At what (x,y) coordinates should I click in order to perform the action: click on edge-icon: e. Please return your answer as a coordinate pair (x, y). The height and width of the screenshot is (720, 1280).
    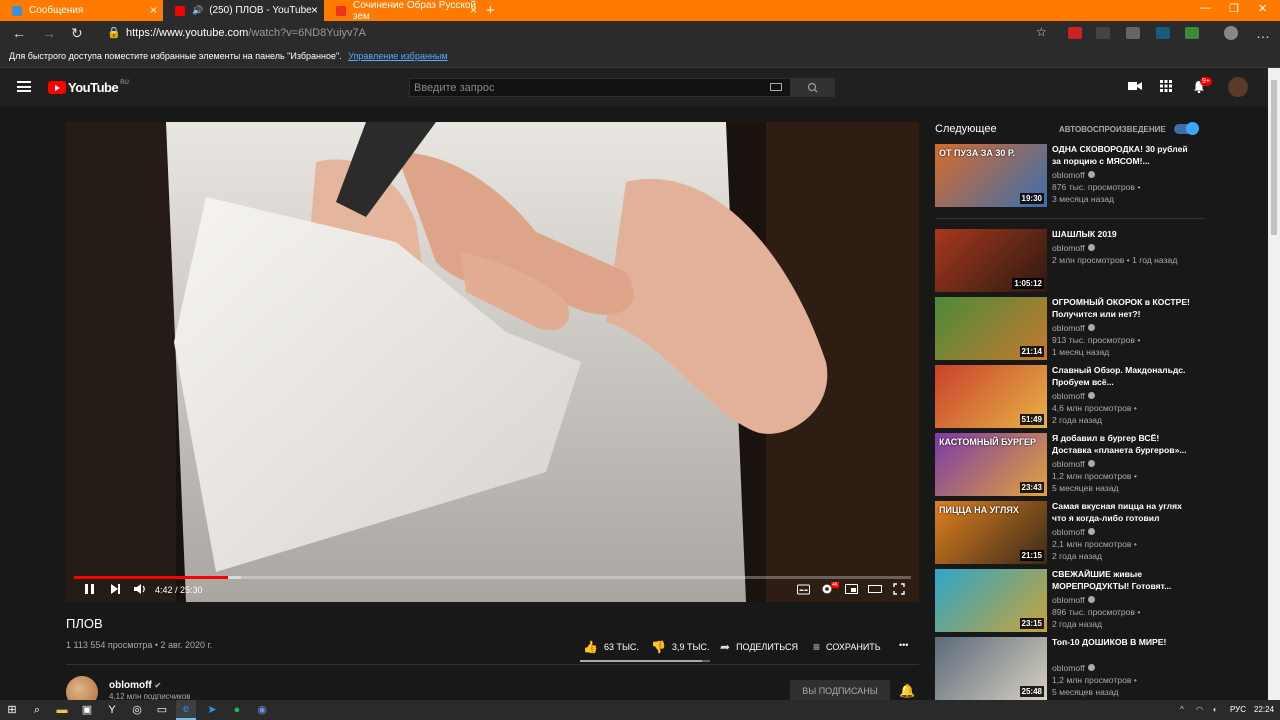
    Looking at the image, I should click on (186, 710).